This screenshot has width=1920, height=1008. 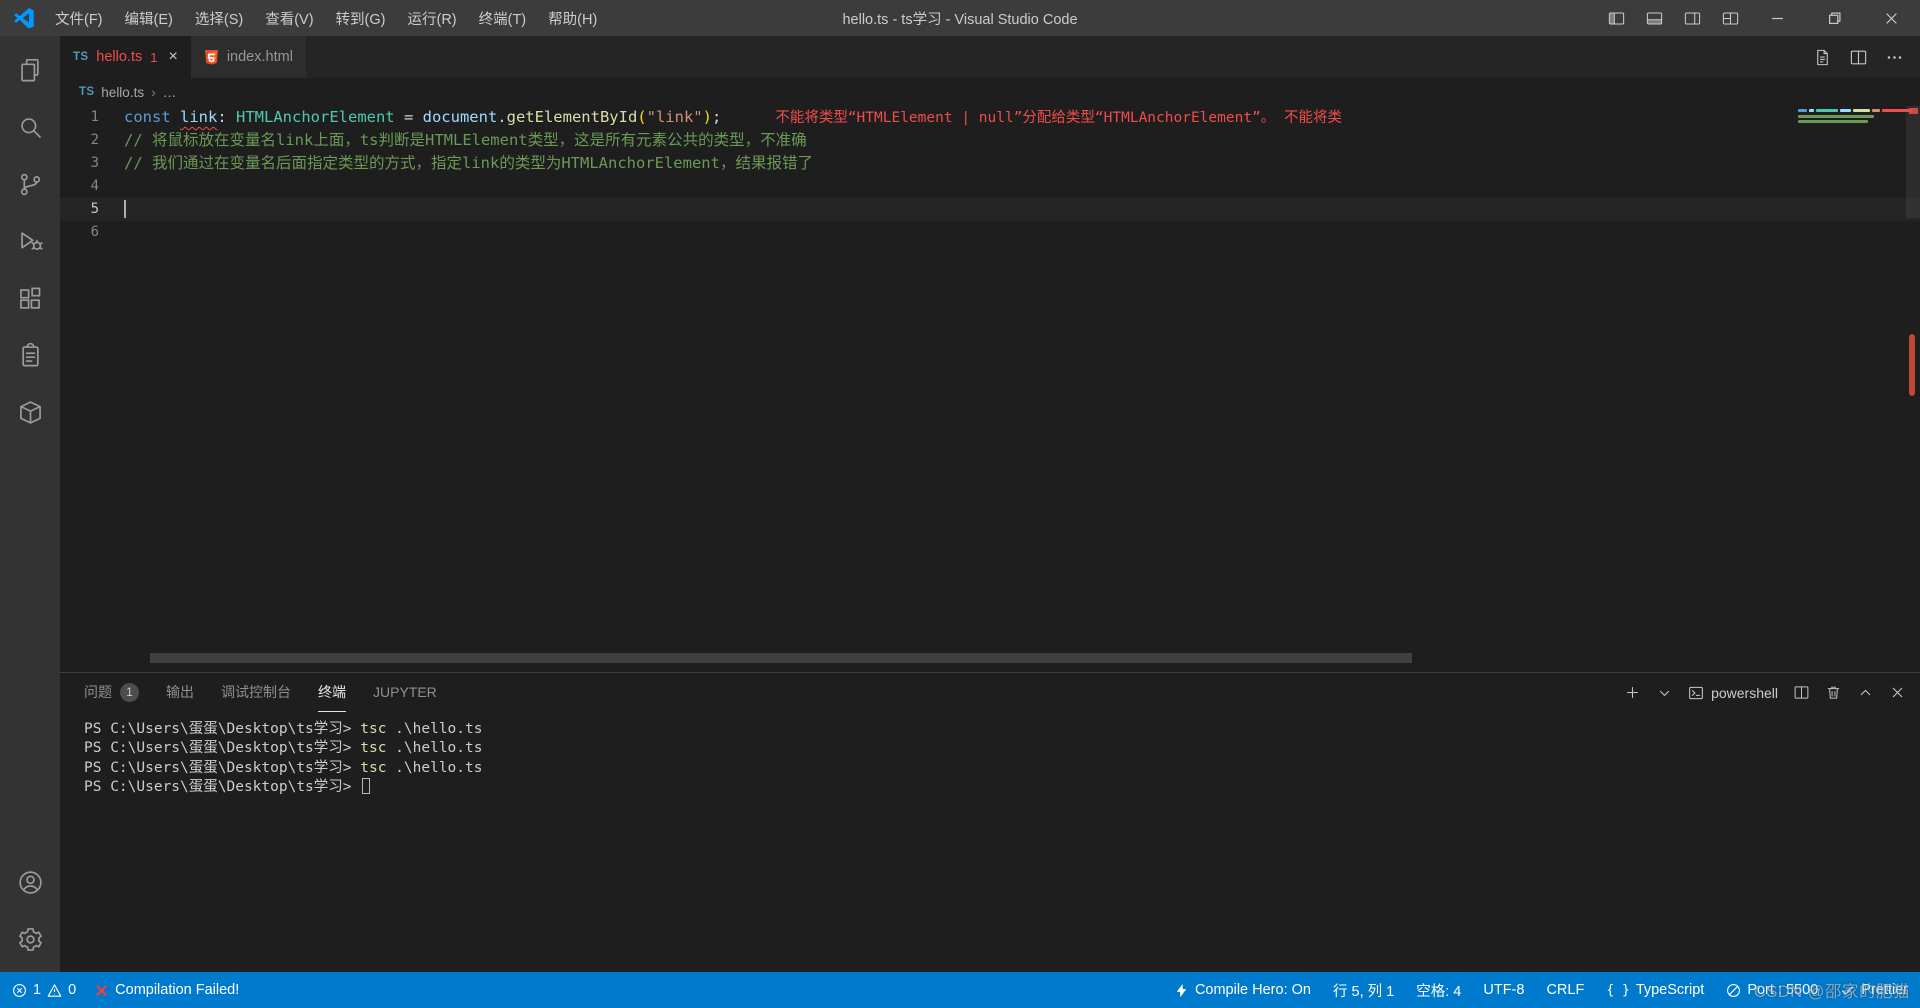 What do you see at coordinates (990, 57) in the screenshot?
I see `editor-tab-bar: TS hello.ts 1 × index.html` at bounding box center [990, 57].